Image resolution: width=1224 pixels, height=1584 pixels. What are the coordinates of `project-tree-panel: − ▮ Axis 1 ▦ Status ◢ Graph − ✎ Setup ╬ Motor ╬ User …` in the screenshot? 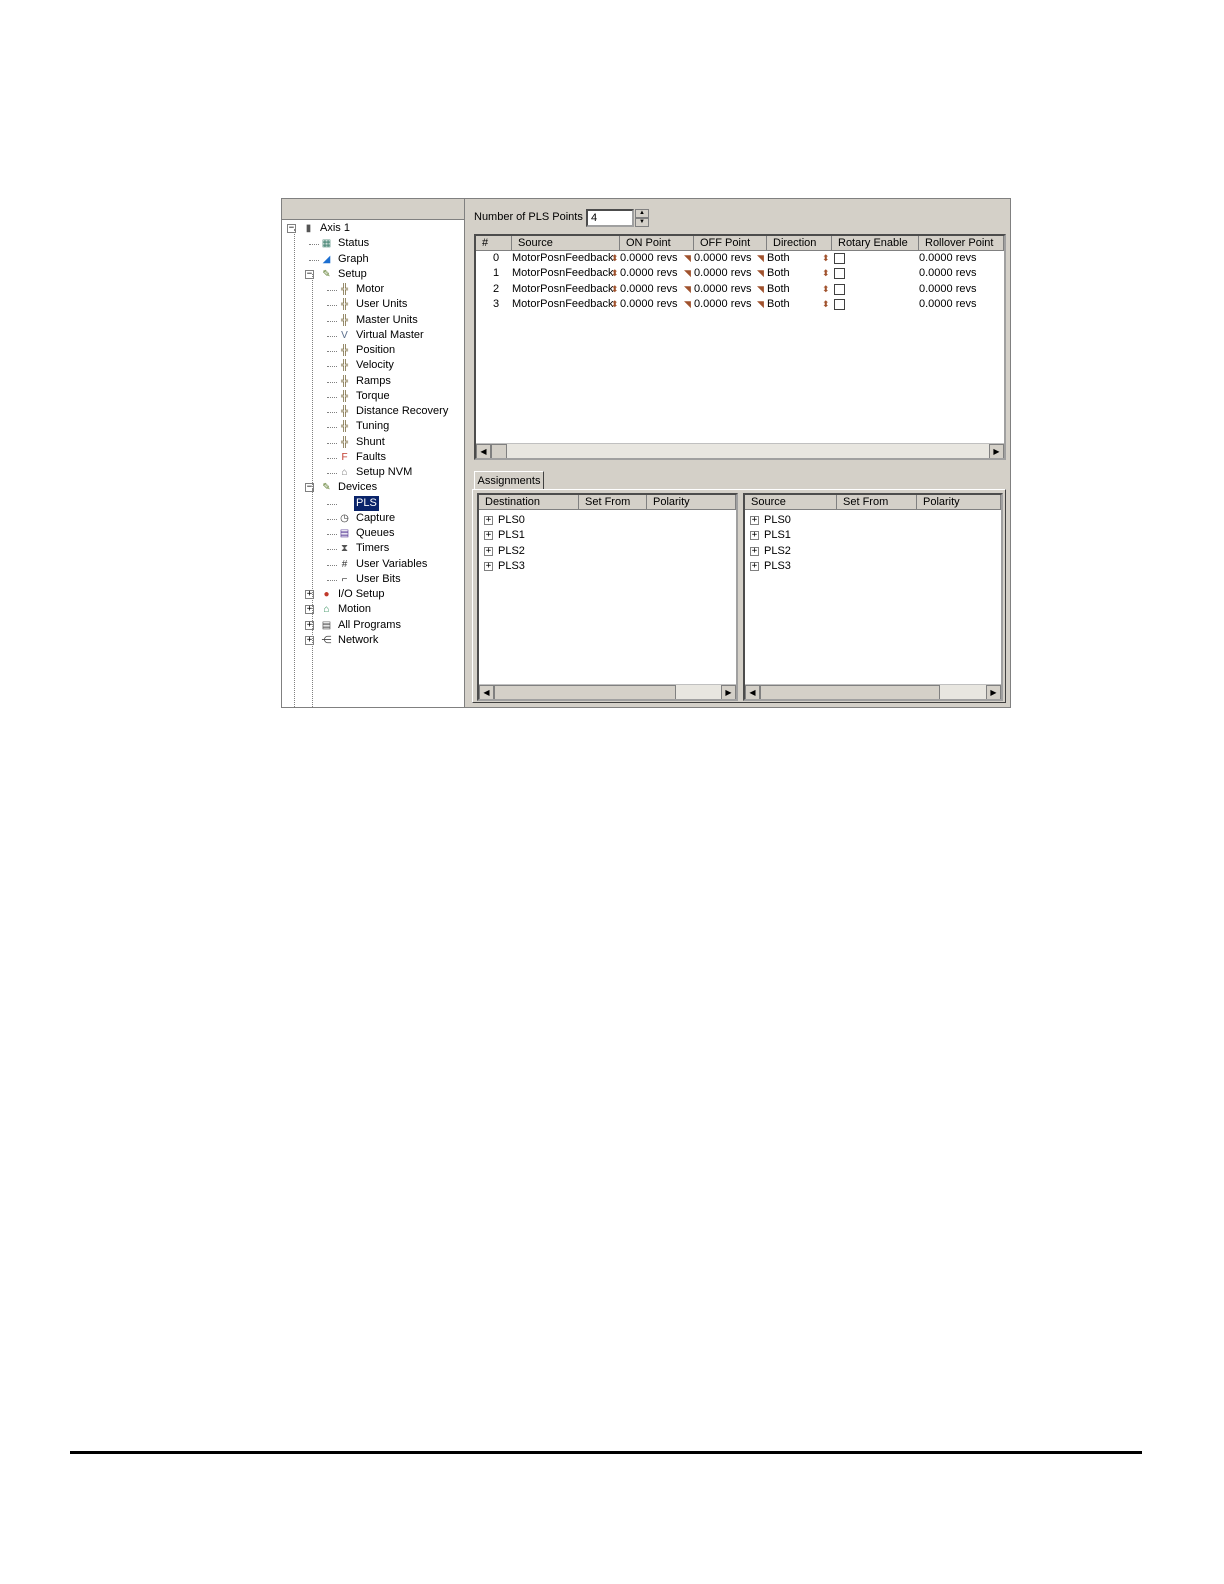 It's located at (373, 453).